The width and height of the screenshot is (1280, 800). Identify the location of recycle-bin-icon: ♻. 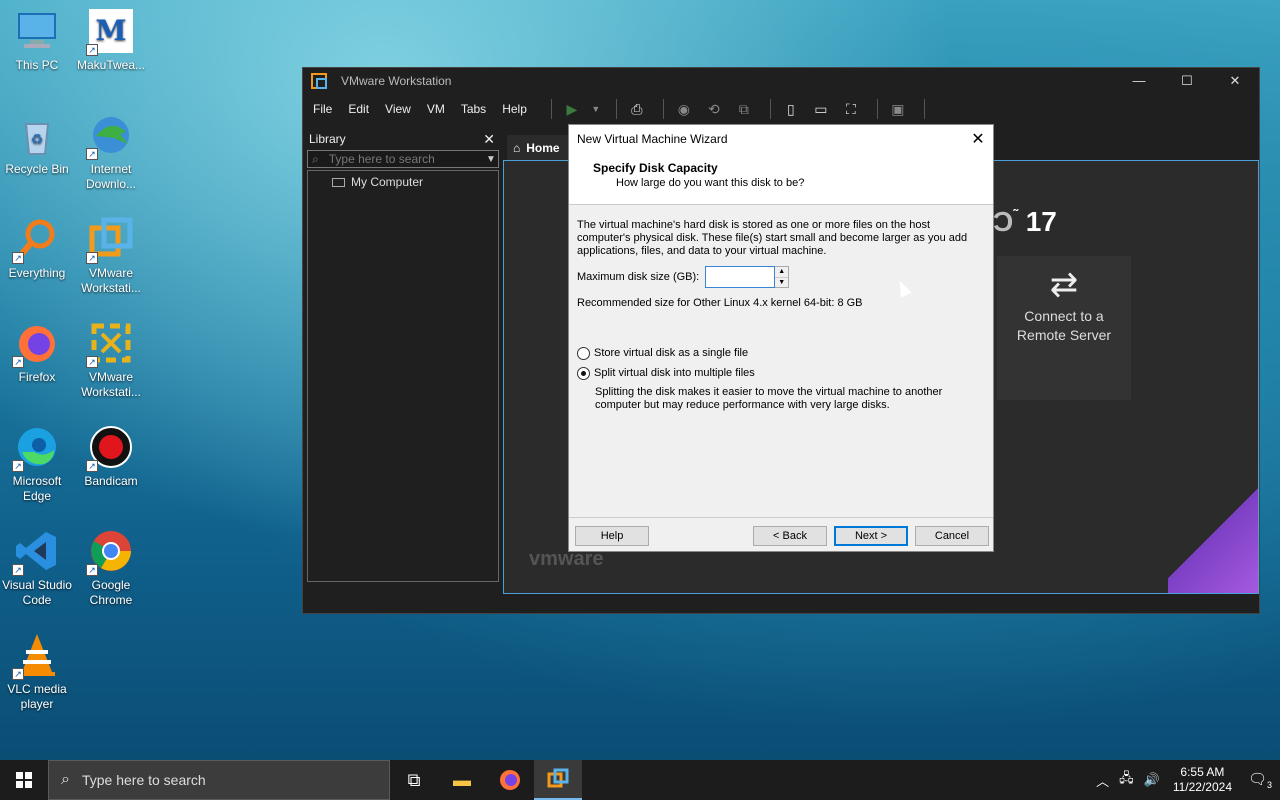
(37, 135).